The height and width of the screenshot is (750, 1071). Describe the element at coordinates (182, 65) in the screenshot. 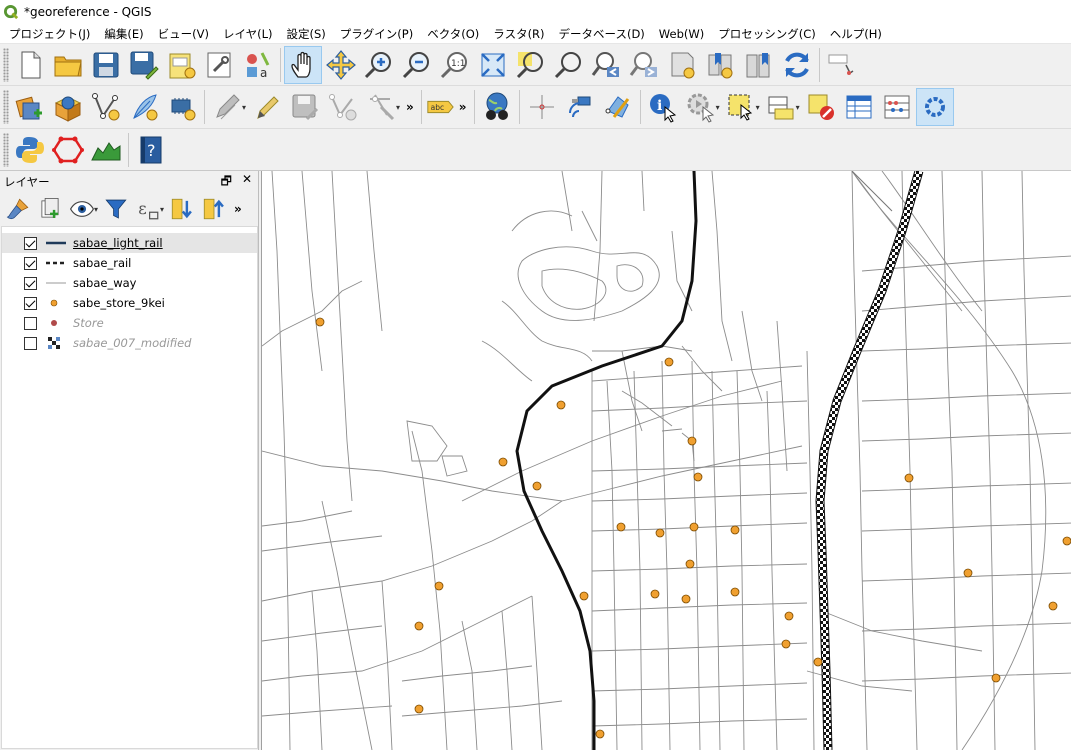

I see `new-print-layout-button` at that location.